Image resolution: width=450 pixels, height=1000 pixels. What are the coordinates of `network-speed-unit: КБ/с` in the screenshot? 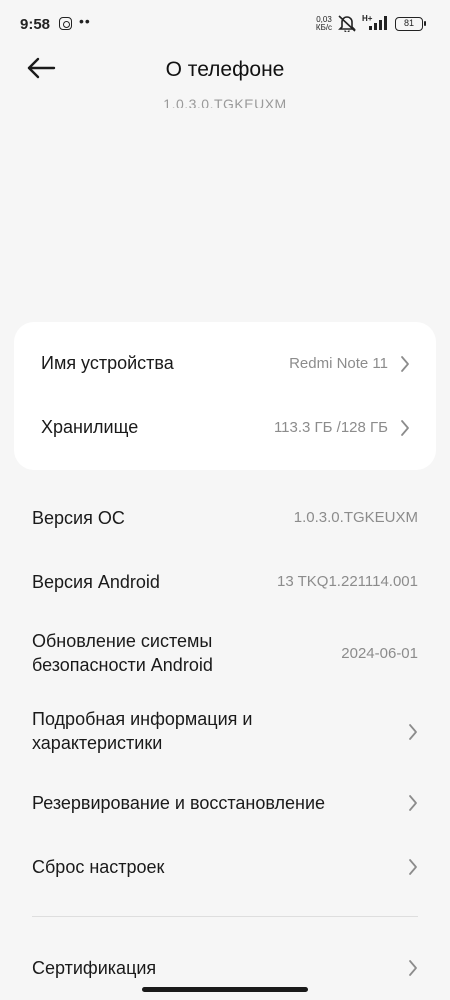 It's located at (324, 27).